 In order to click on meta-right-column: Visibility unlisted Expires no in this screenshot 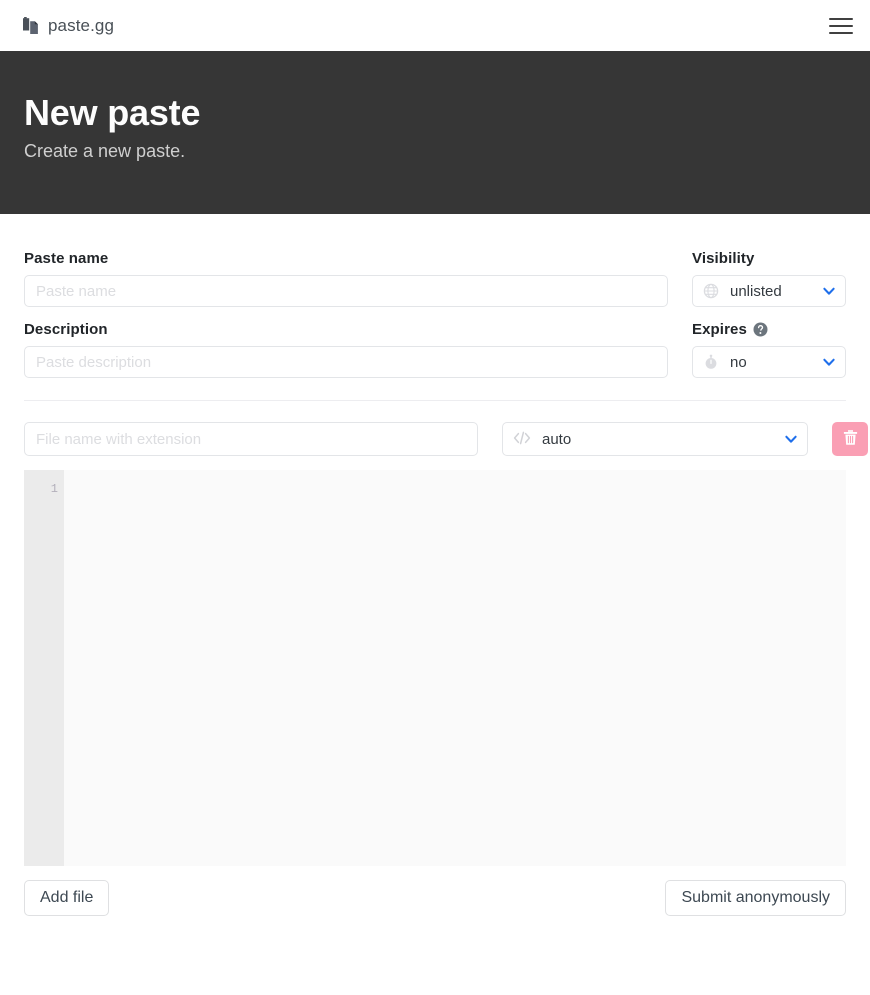, I will do `click(769, 314)`.